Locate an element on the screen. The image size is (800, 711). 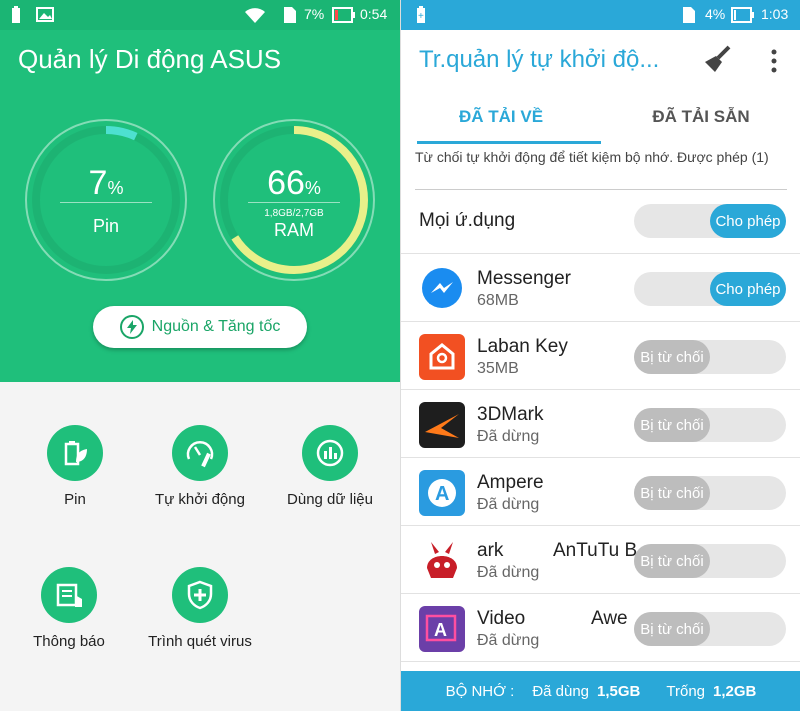
tile-data-usage: Dùng dữ liệu is located at coordinates (330, 466).